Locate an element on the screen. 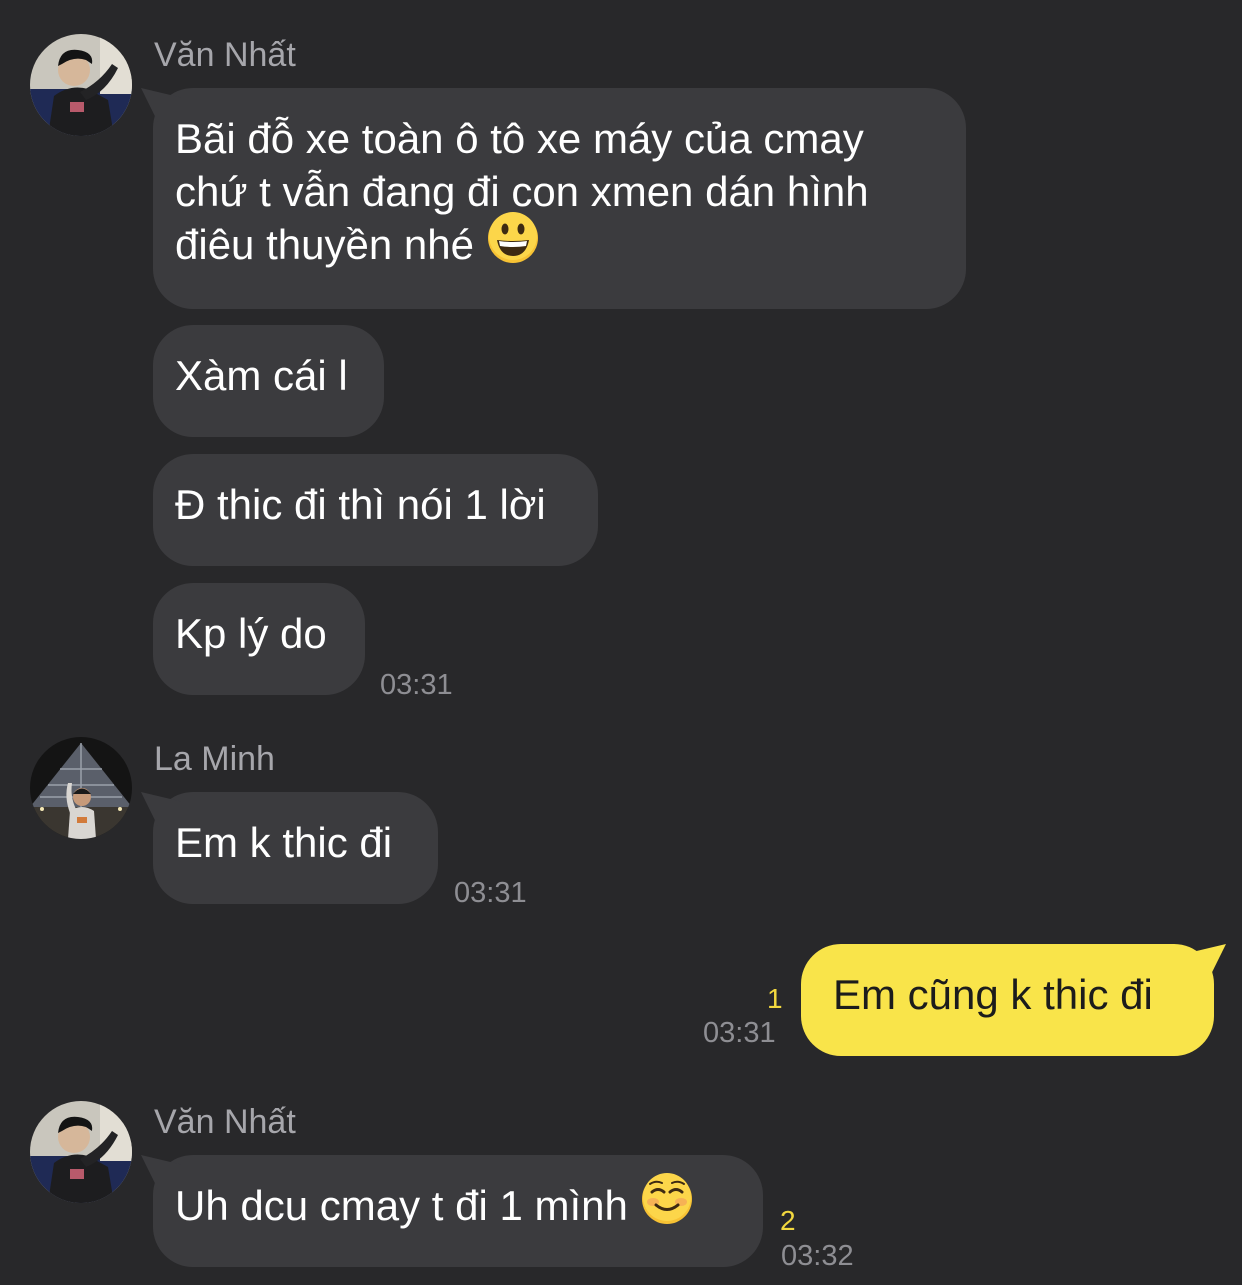 Image resolution: width=1242 pixels, height=1285 pixels. message-text: Em cũng k thic đi is located at coordinates (993, 994).